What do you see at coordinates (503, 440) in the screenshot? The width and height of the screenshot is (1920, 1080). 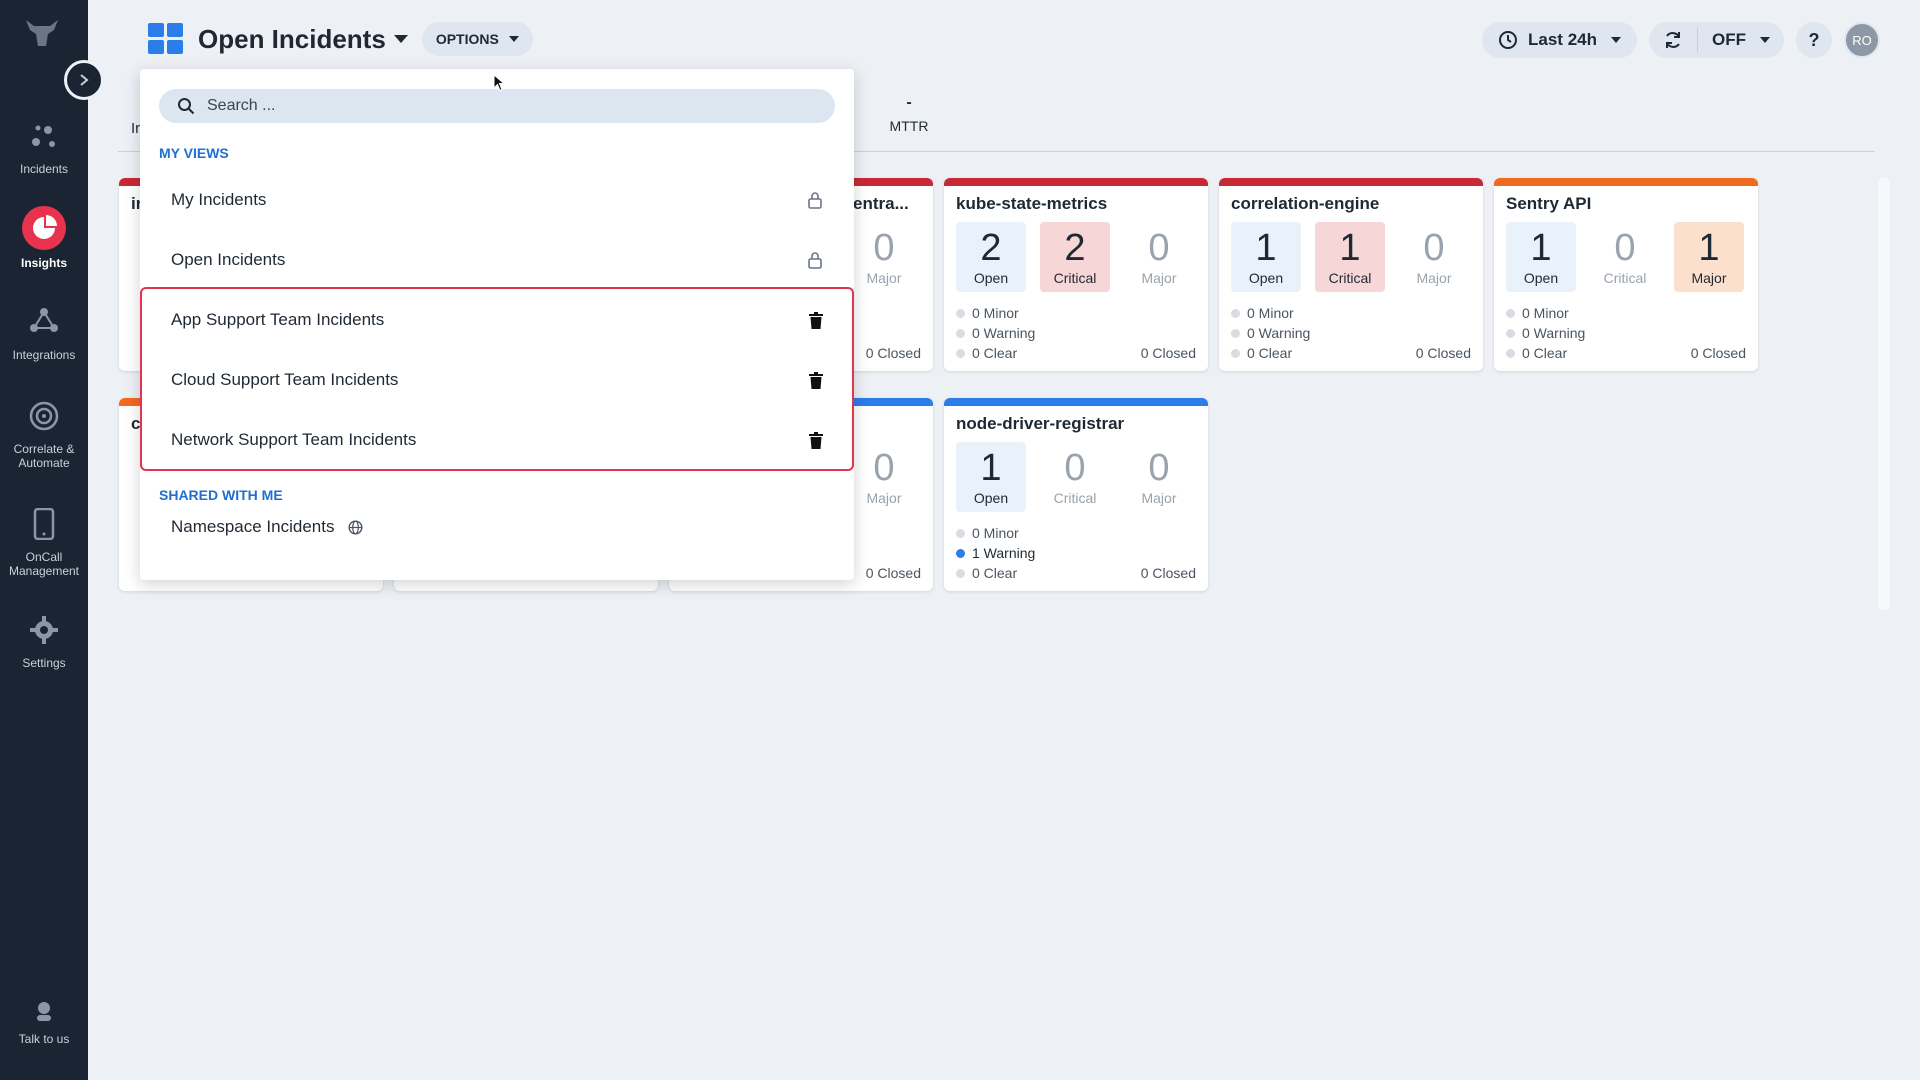 I see `view-item-network-support-team-incidents: Network Support Team Incidents` at bounding box center [503, 440].